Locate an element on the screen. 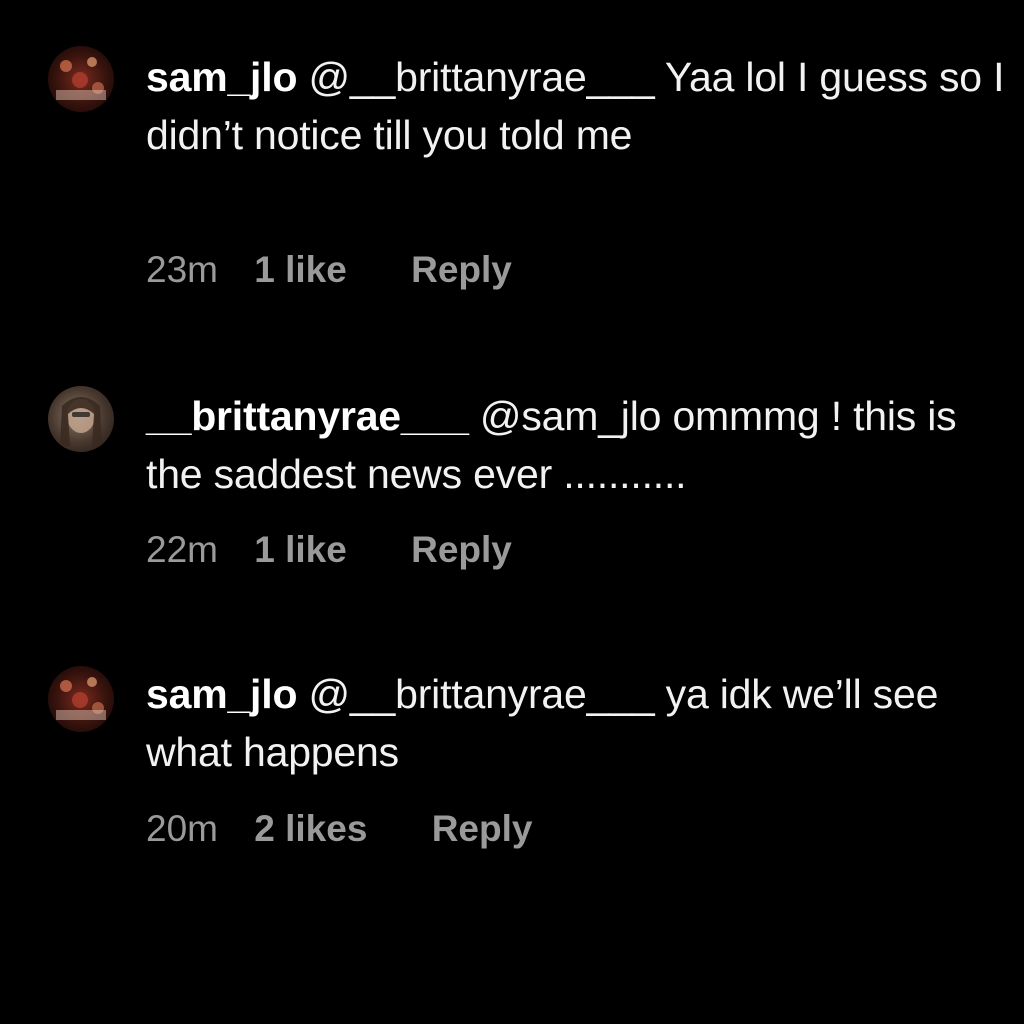 This screenshot has width=1024, height=1024. comment-likes: 2 likes is located at coordinates (310, 829).